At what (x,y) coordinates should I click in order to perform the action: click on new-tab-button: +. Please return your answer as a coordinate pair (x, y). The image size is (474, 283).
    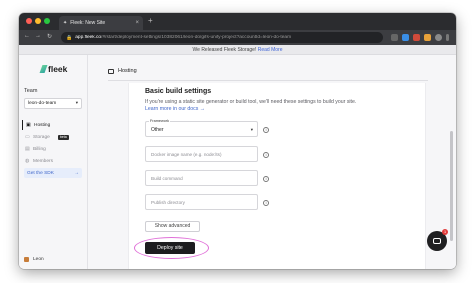
    Looking at the image, I should click on (150, 20).